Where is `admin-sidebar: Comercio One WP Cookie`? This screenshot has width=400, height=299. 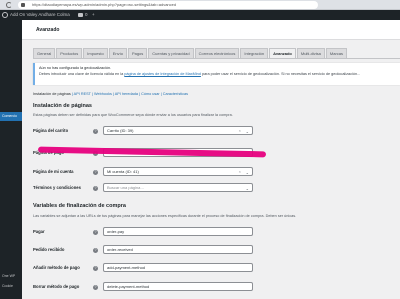 admin-sidebar: Comercio One WP Cookie is located at coordinates (11, 159).